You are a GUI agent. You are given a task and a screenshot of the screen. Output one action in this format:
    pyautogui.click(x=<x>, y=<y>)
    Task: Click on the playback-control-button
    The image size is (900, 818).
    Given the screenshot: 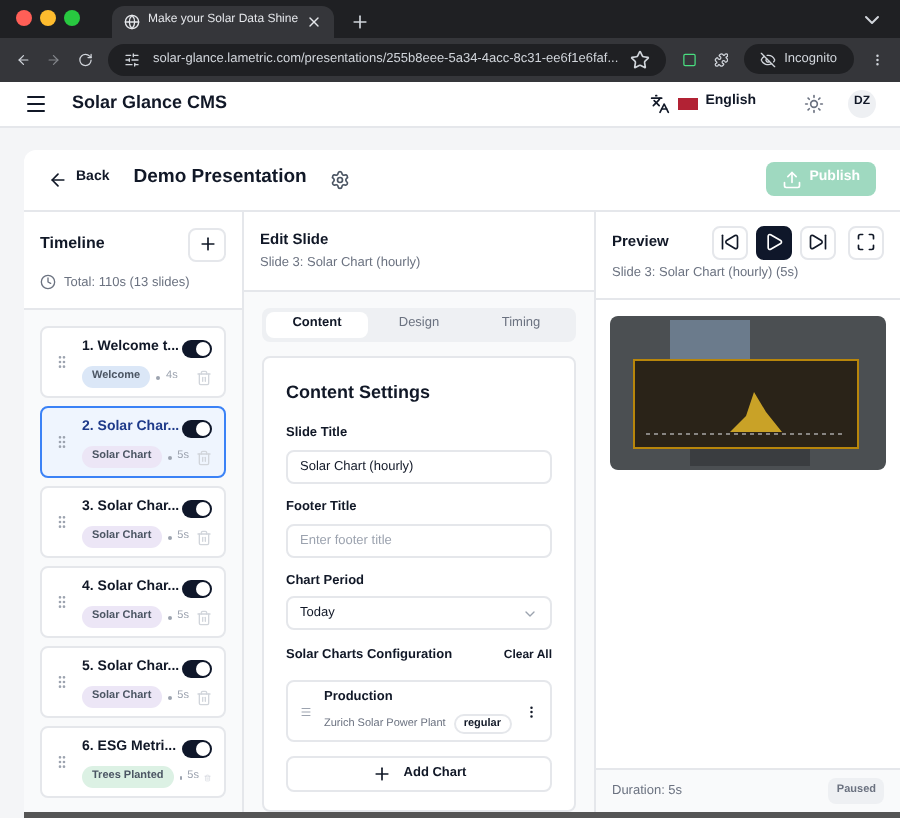 What is the action you would take?
    pyautogui.click(x=774, y=242)
    